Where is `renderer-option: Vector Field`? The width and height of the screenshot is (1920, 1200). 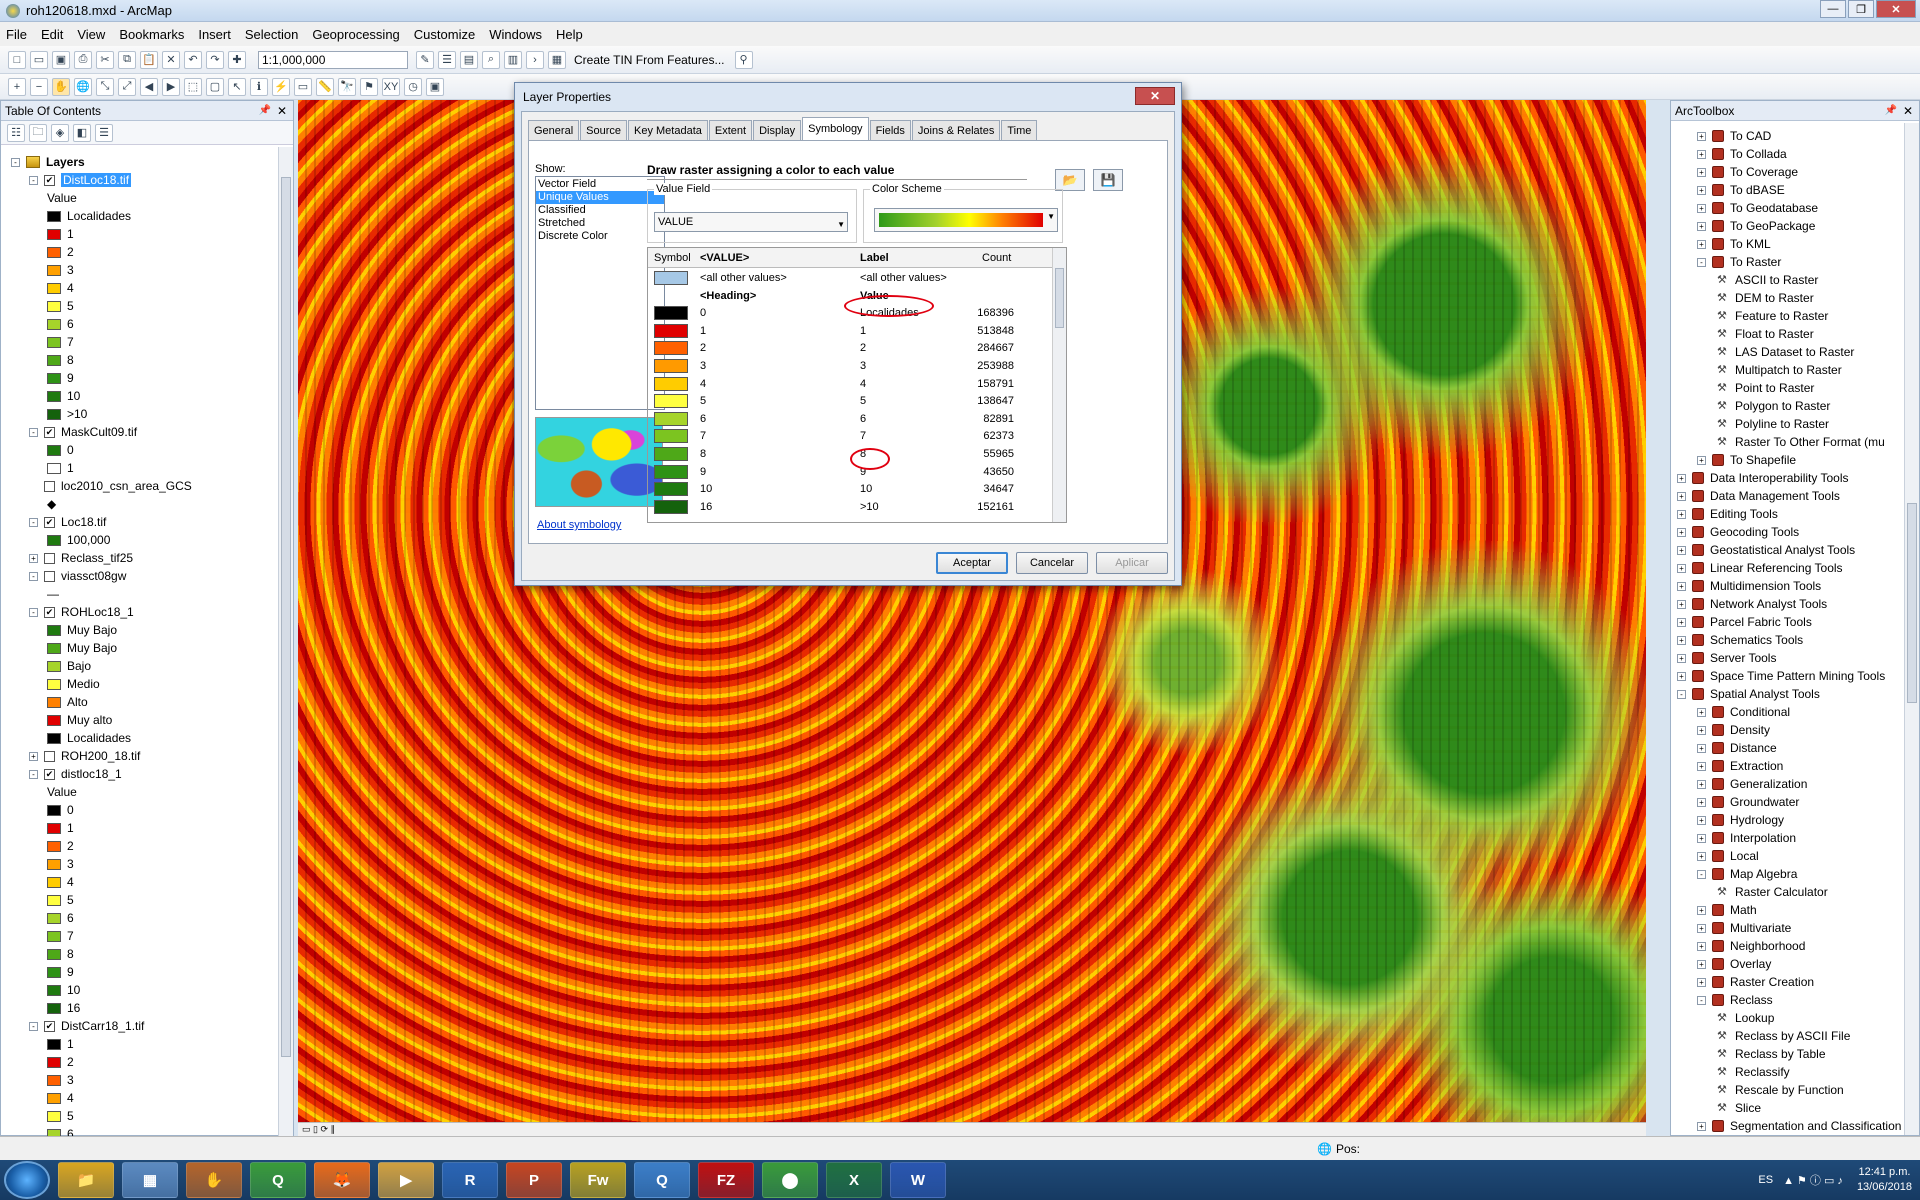
renderer-option: Vector Field is located at coordinates (600, 184).